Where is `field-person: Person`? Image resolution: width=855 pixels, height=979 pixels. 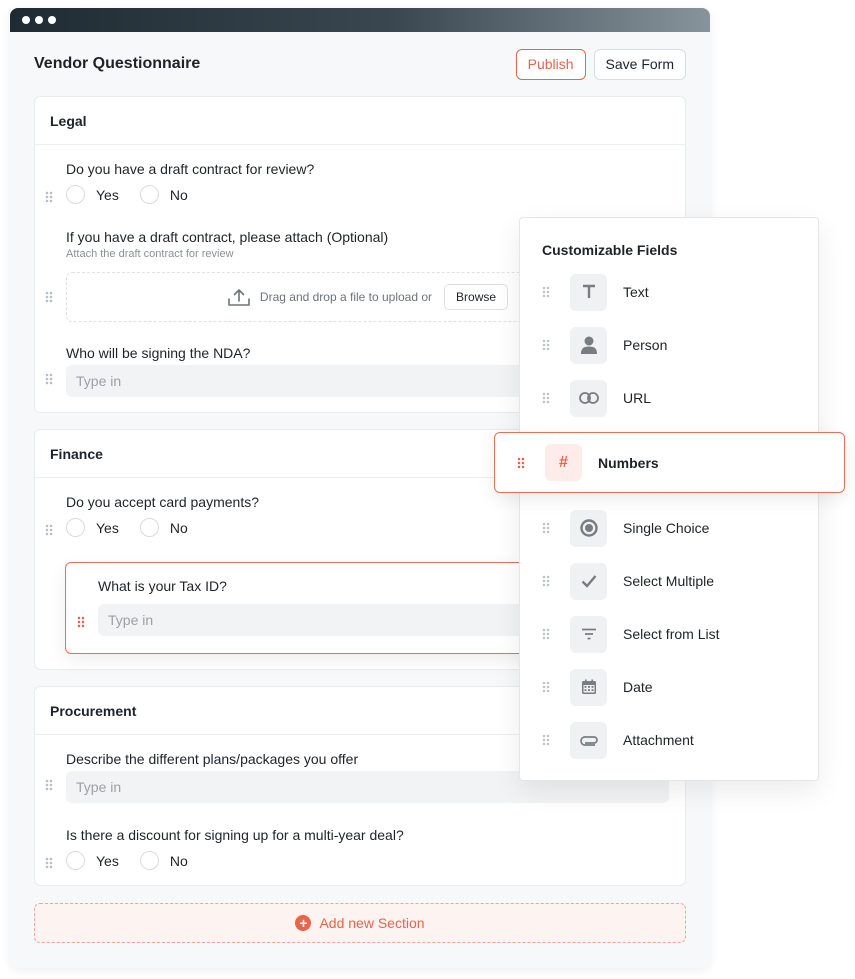
field-person: Person is located at coordinates (669, 345).